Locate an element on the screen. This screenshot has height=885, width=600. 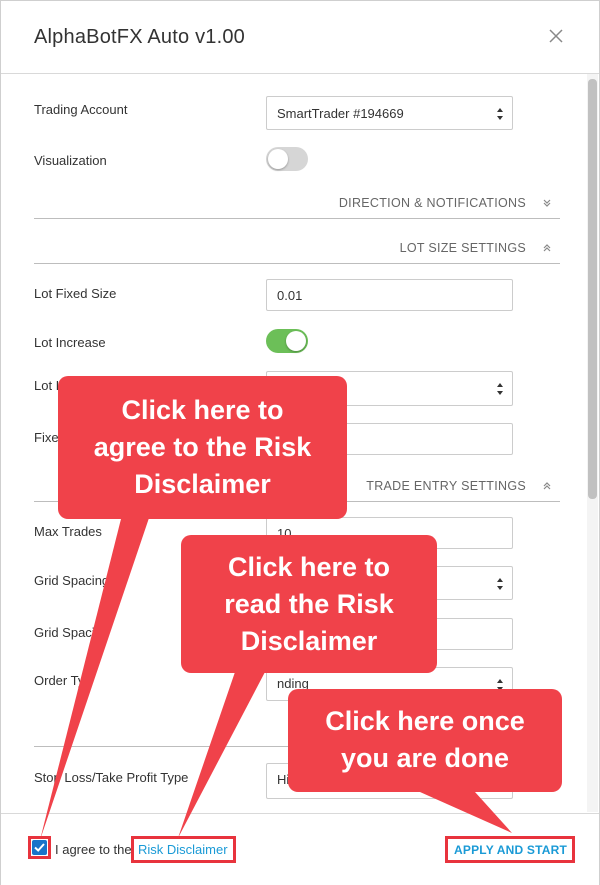
callout-pointer-done is located at coordinates (466, 812).